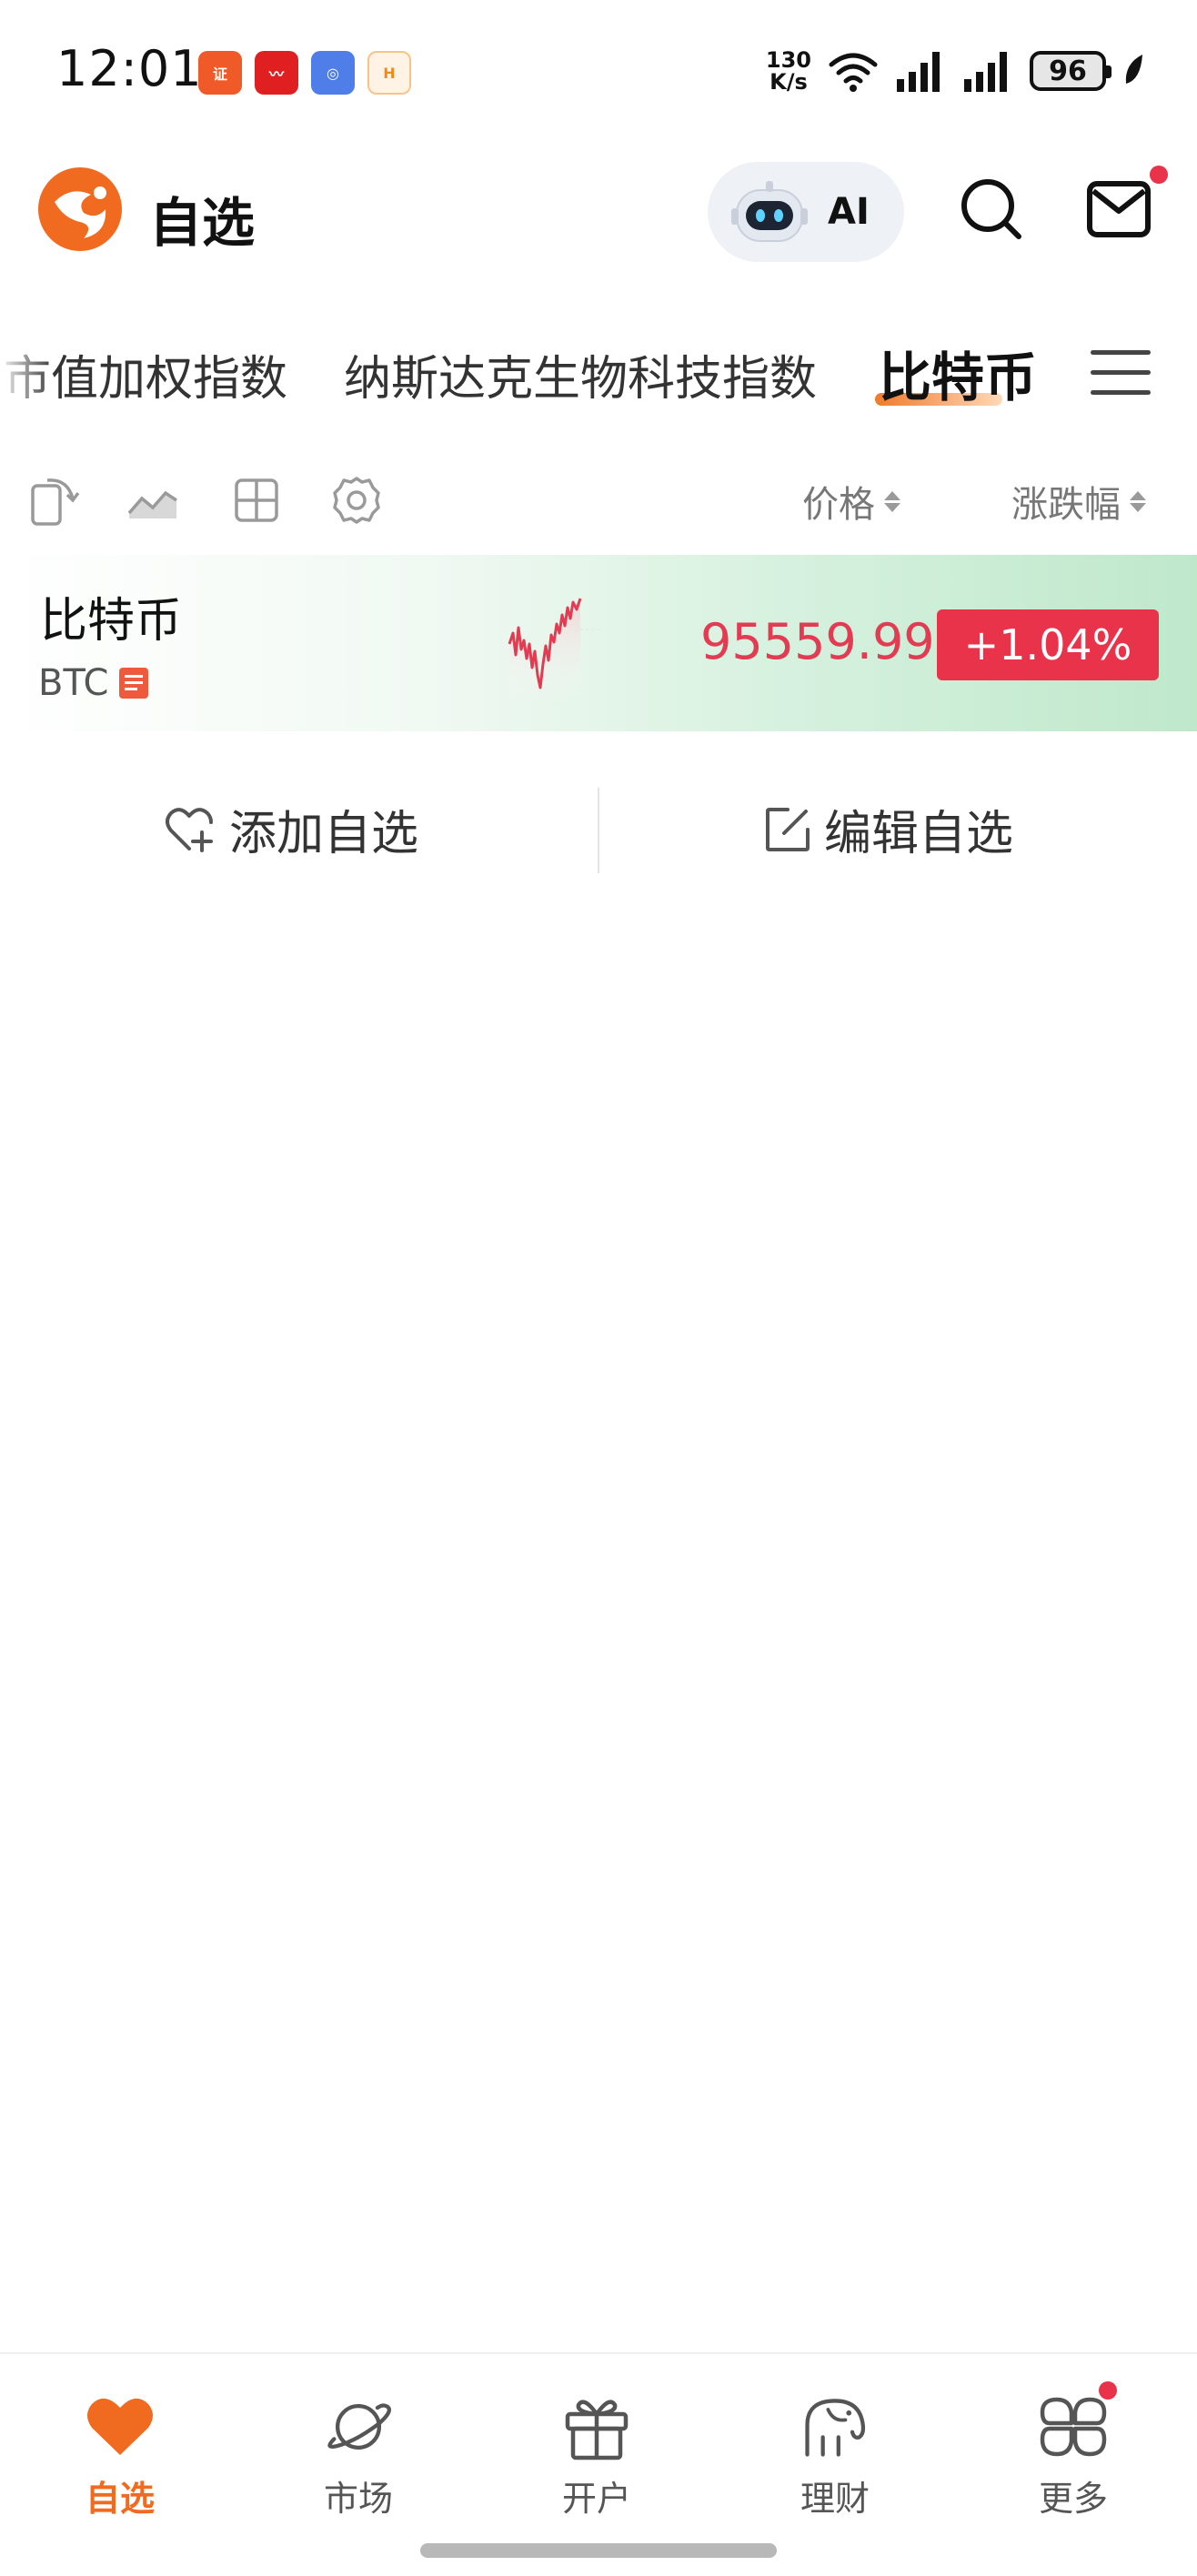 Image resolution: width=1197 pixels, height=2576 pixels. What do you see at coordinates (256, 500) in the screenshot?
I see `grid-view-icon` at bounding box center [256, 500].